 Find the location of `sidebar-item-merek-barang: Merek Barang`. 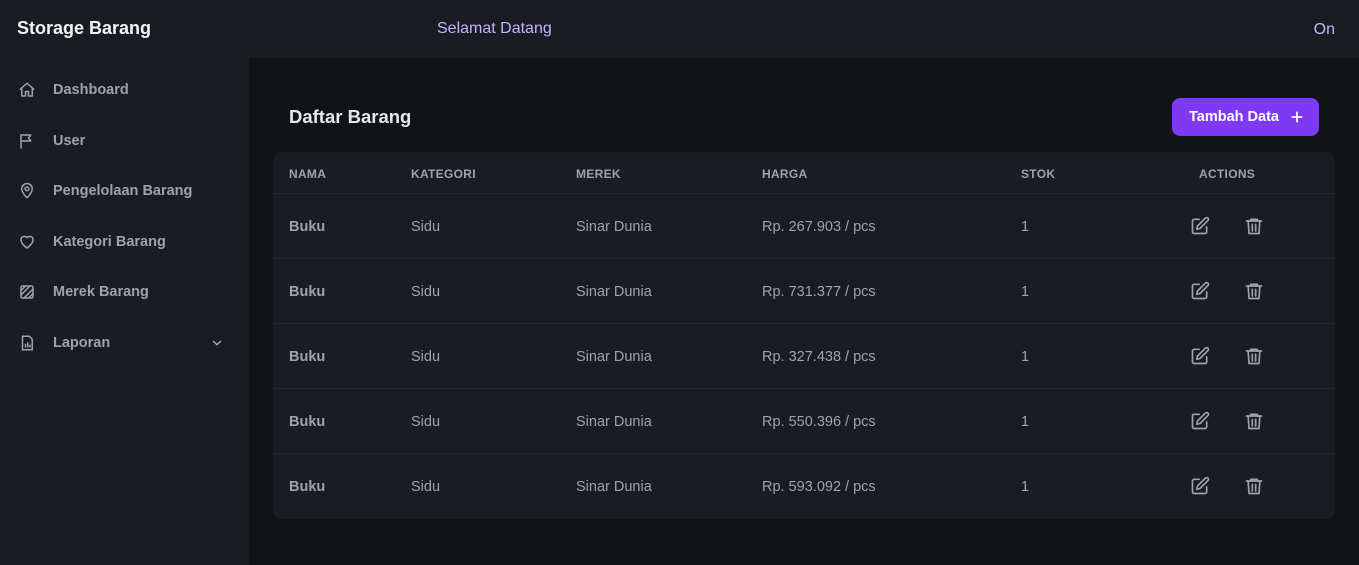

sidebar-item-merek-barang: Merek Barang is located at coordinates (124, 292).